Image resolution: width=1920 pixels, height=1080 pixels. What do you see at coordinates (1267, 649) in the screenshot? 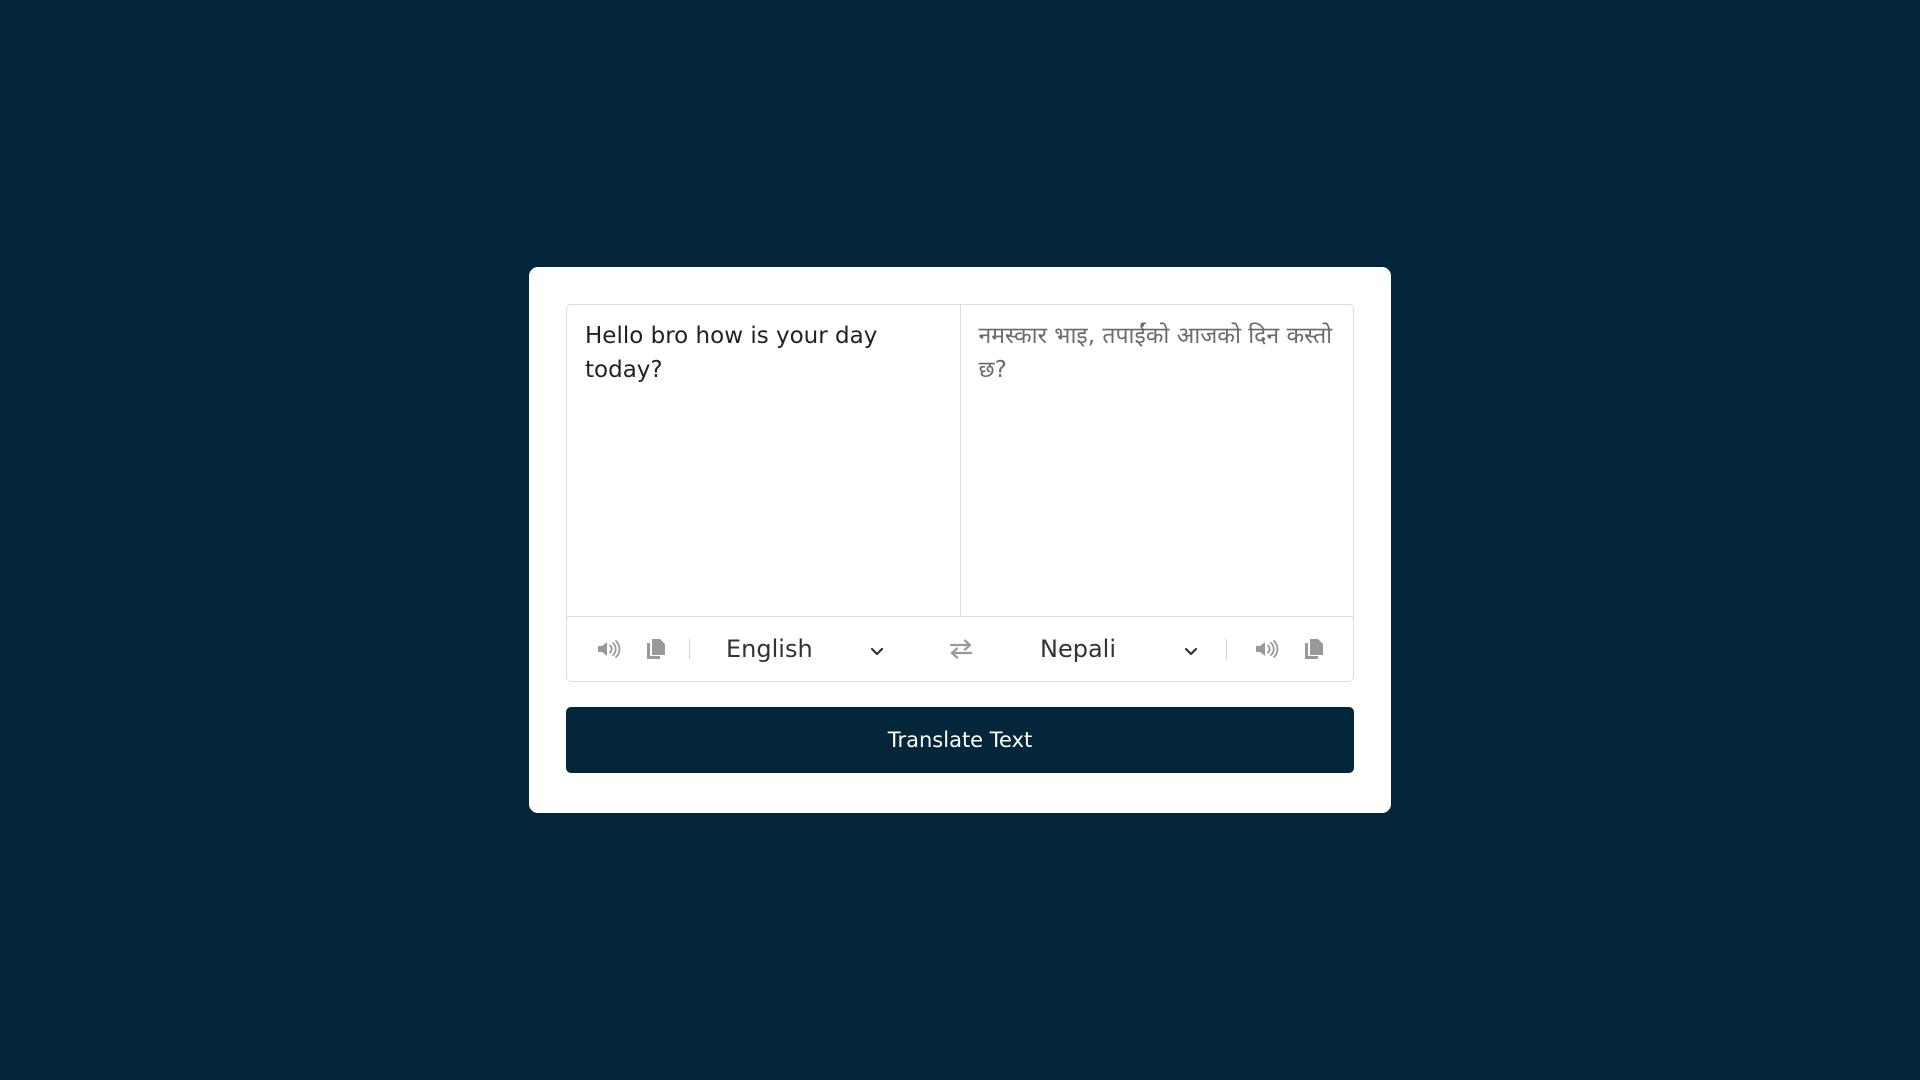
I see `to-volume-icon` at bounding box center [1267, 649].